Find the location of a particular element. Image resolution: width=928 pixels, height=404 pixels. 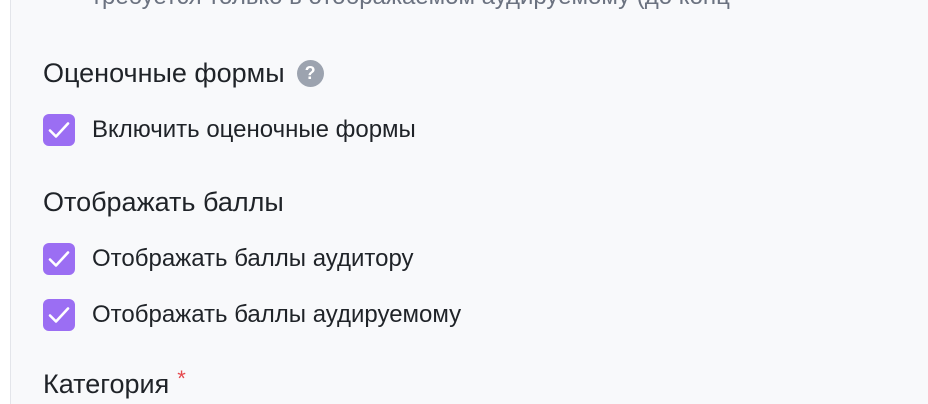

category-title: Категория is located at coordinates (106, 384).